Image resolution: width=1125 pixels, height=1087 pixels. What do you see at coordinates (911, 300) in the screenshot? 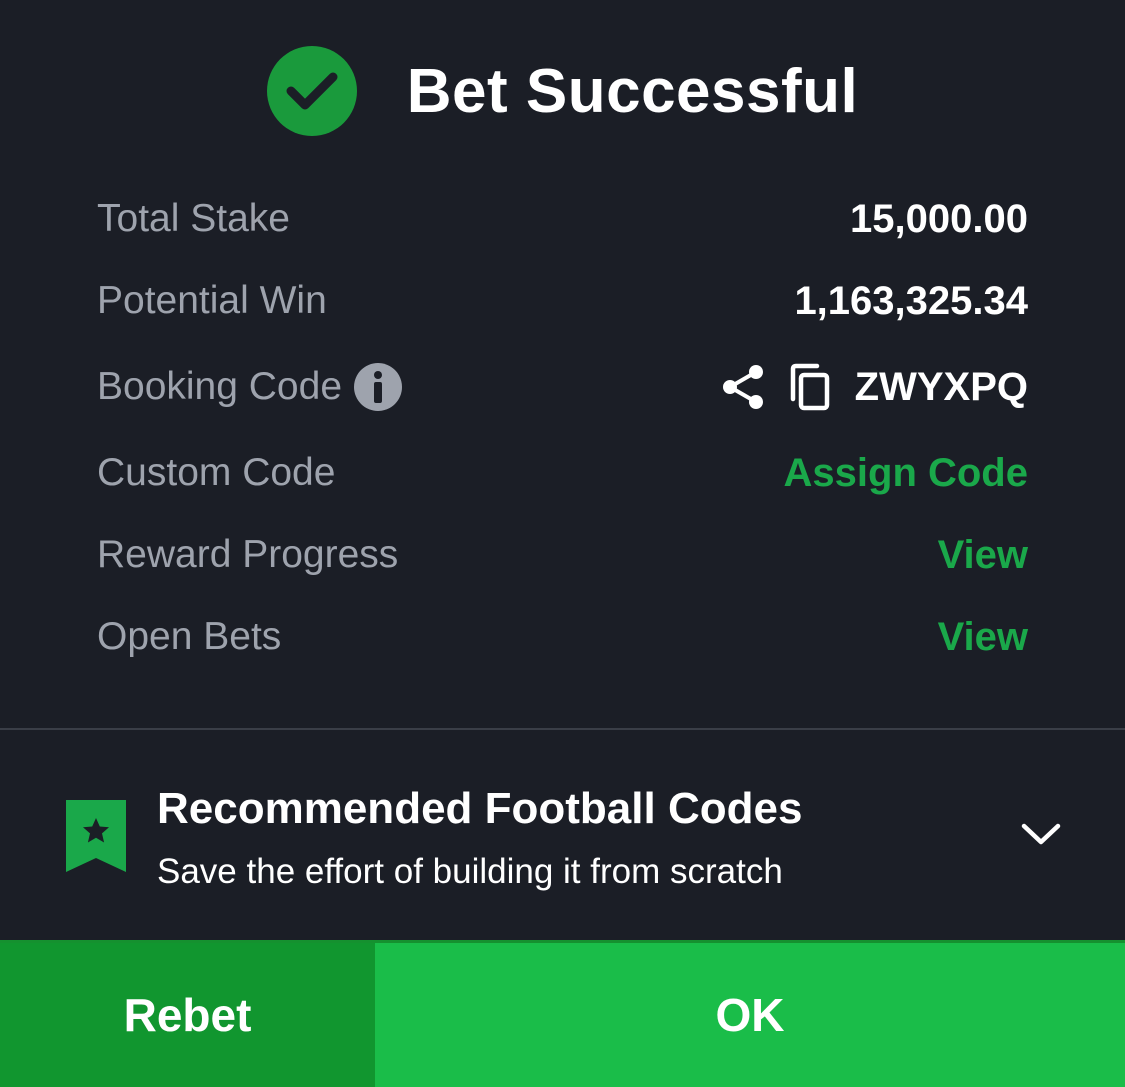
I see `potential-win-value: 1,163,325.34` at bounding box center [911, 300].